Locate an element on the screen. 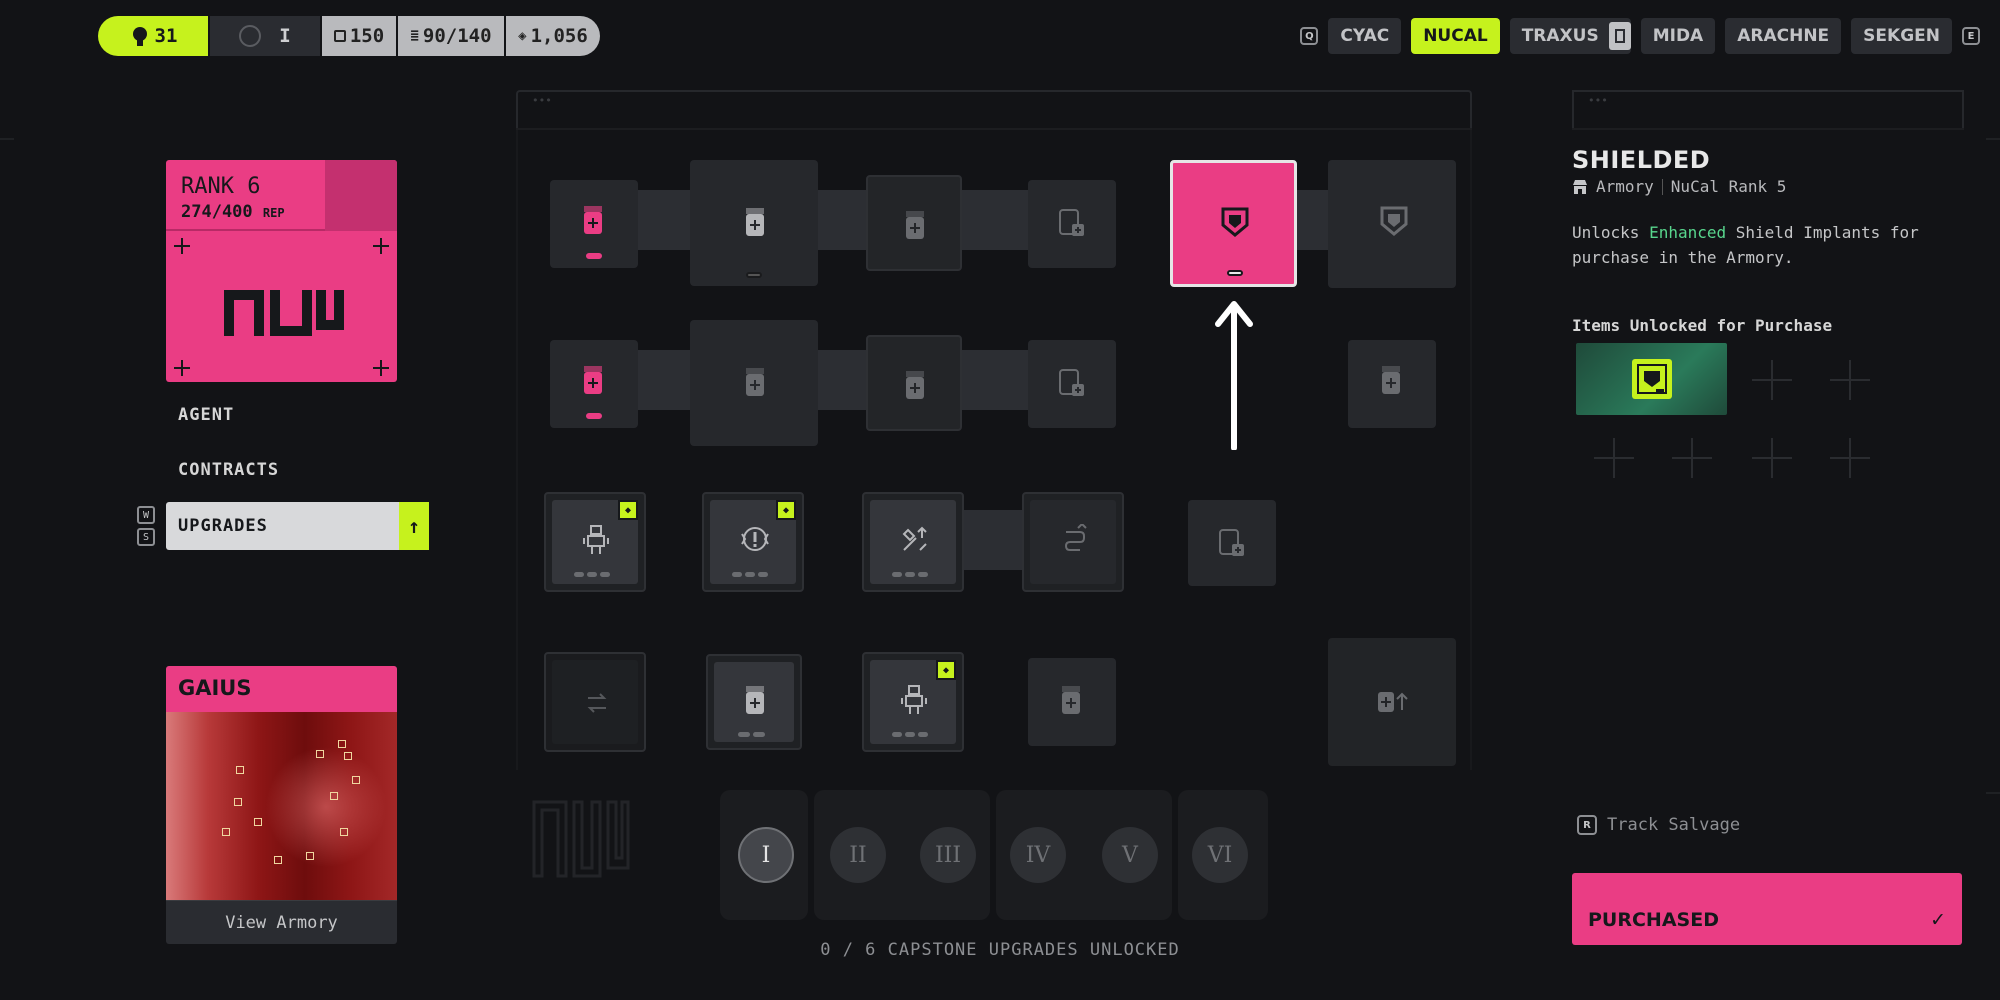 The image size is (2000, 1000). credits-icon is located at coordinates (339, 36).